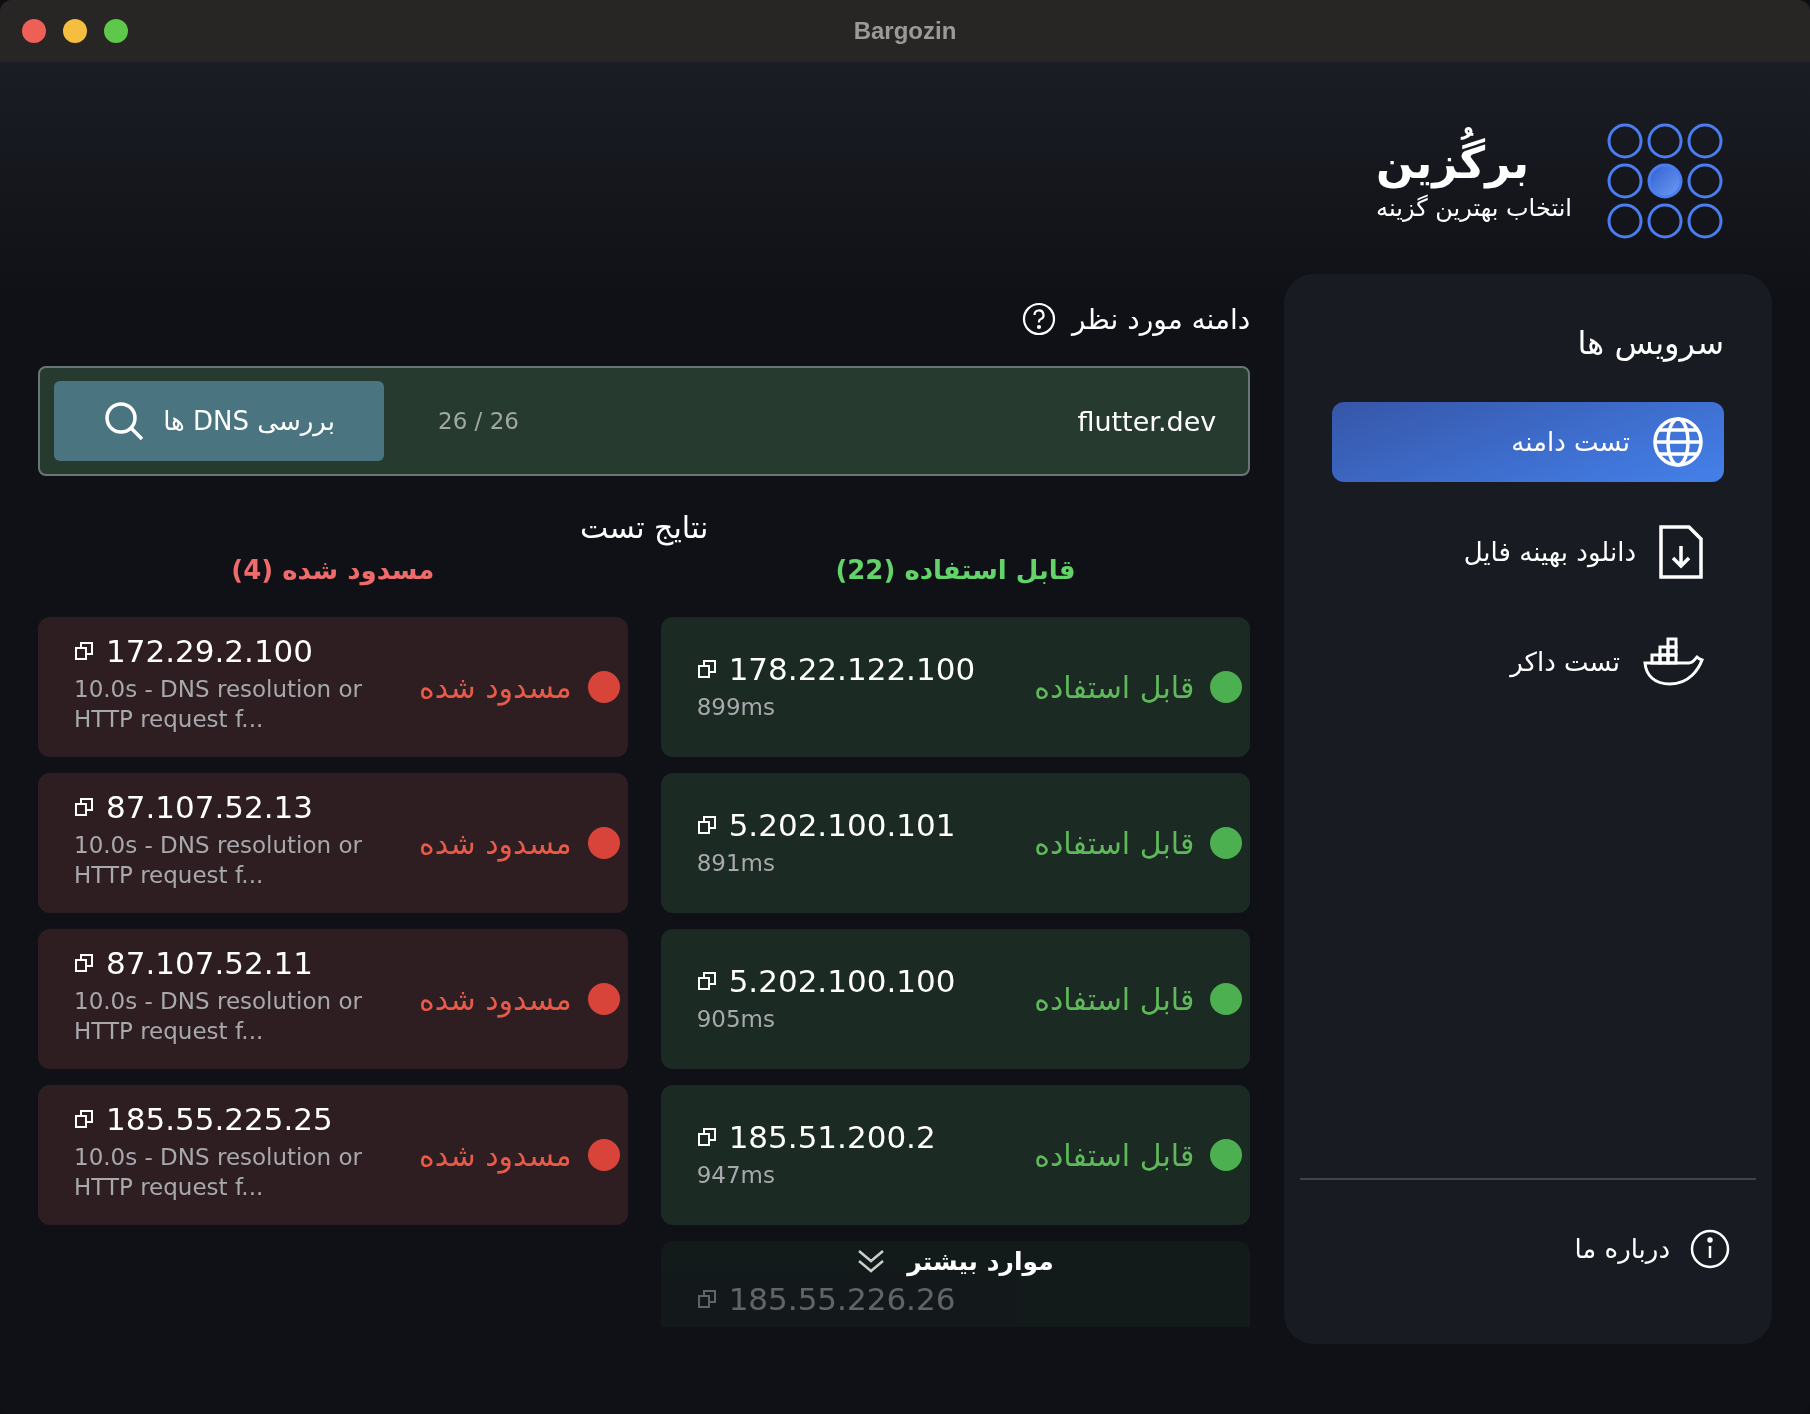 The image size is (1810, 1414). I want to click on window-title: Bargozin, so click(905, 31).